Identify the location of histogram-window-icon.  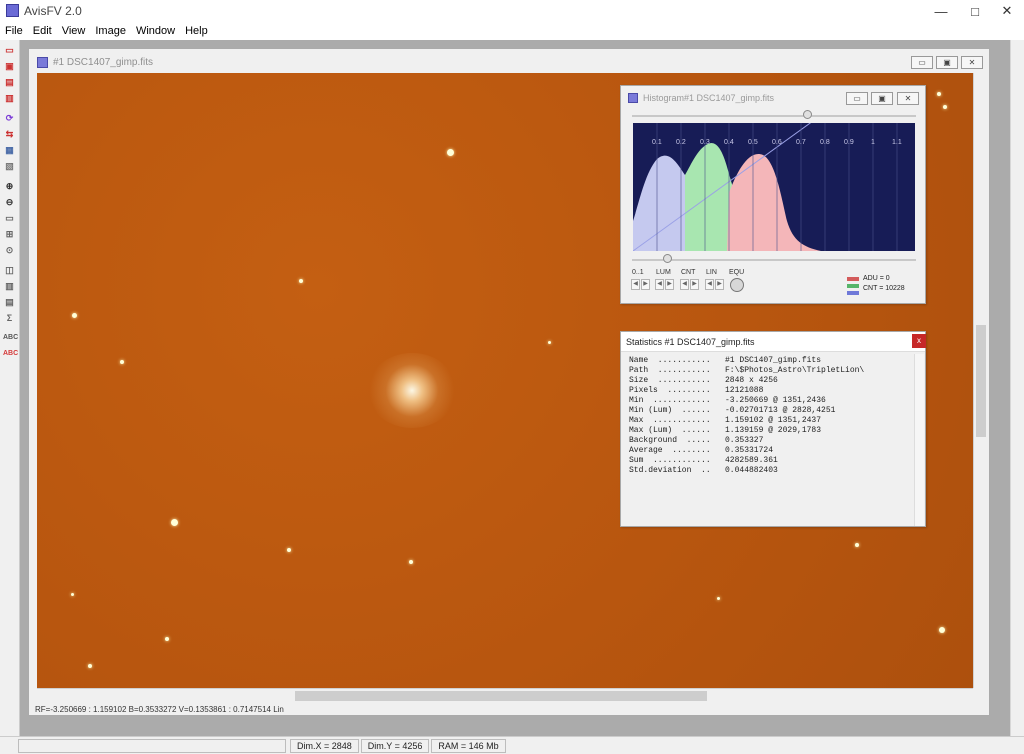
(633, 98).